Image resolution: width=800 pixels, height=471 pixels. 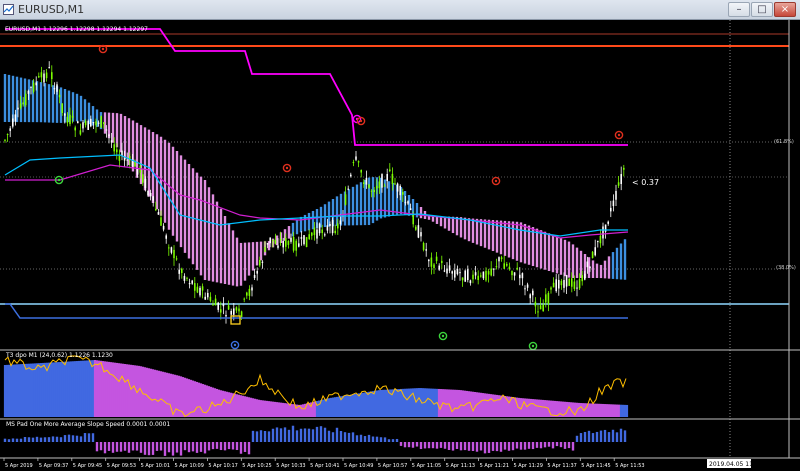 I want to click on time-label: 5 Apr 10:25, so click(x=256, y=466).